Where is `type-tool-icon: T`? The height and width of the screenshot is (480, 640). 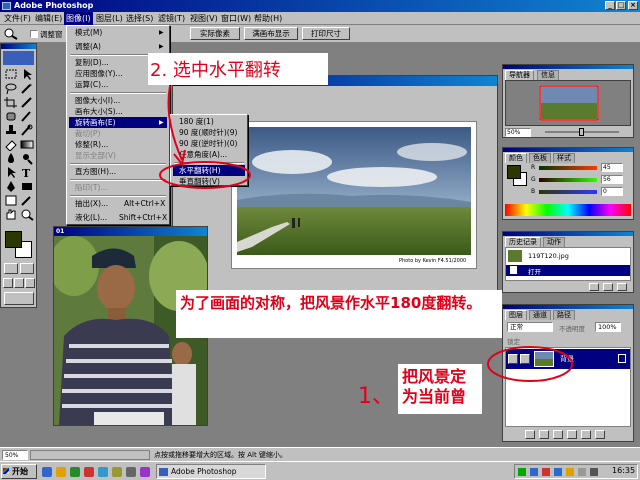
type-tool-icon: T is located at coordinates (27, 172).